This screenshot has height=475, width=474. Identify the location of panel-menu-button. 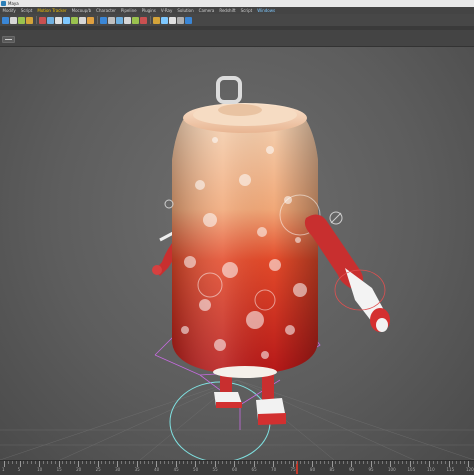
(8, 39).